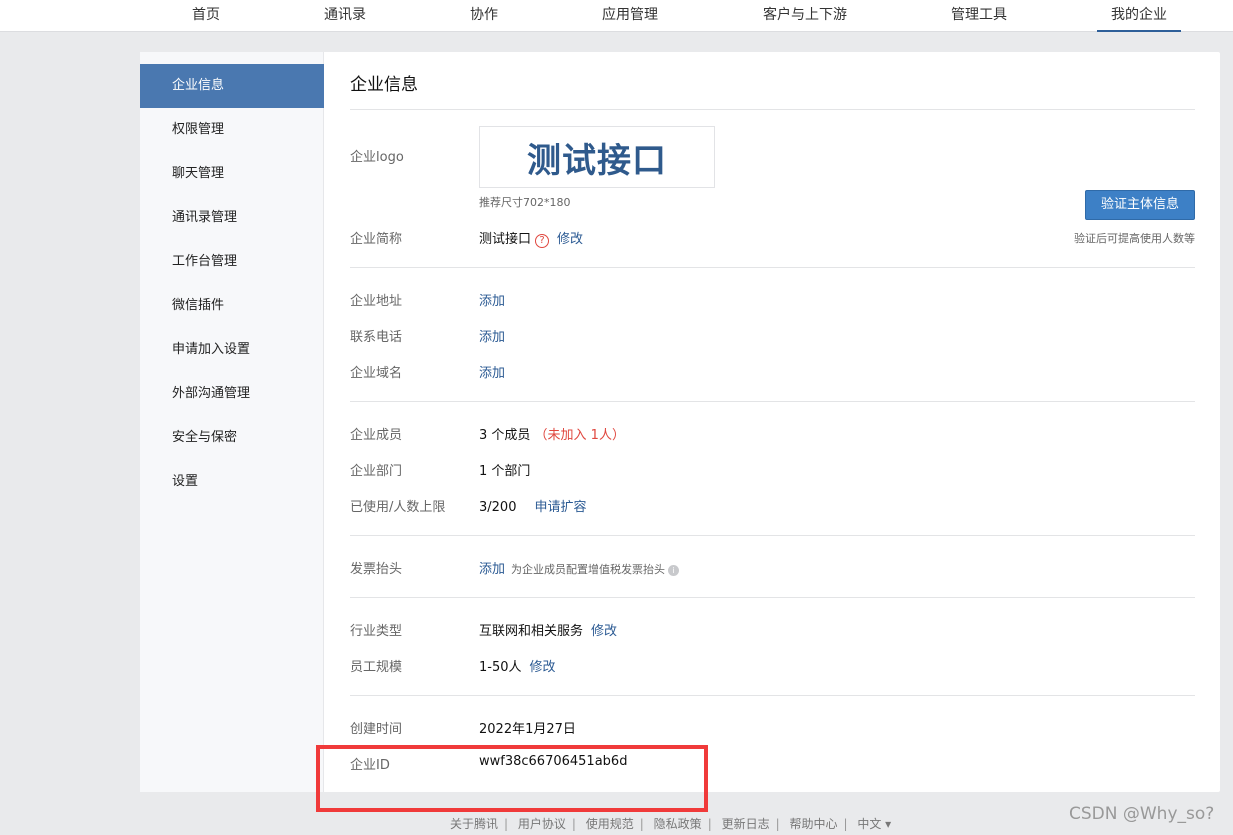 Image resolution: width=1233 pixels, height=835 pixels. Describe the element at coordinates (542, 241) in the screenshot. I see `help-icon: ?` at that location.